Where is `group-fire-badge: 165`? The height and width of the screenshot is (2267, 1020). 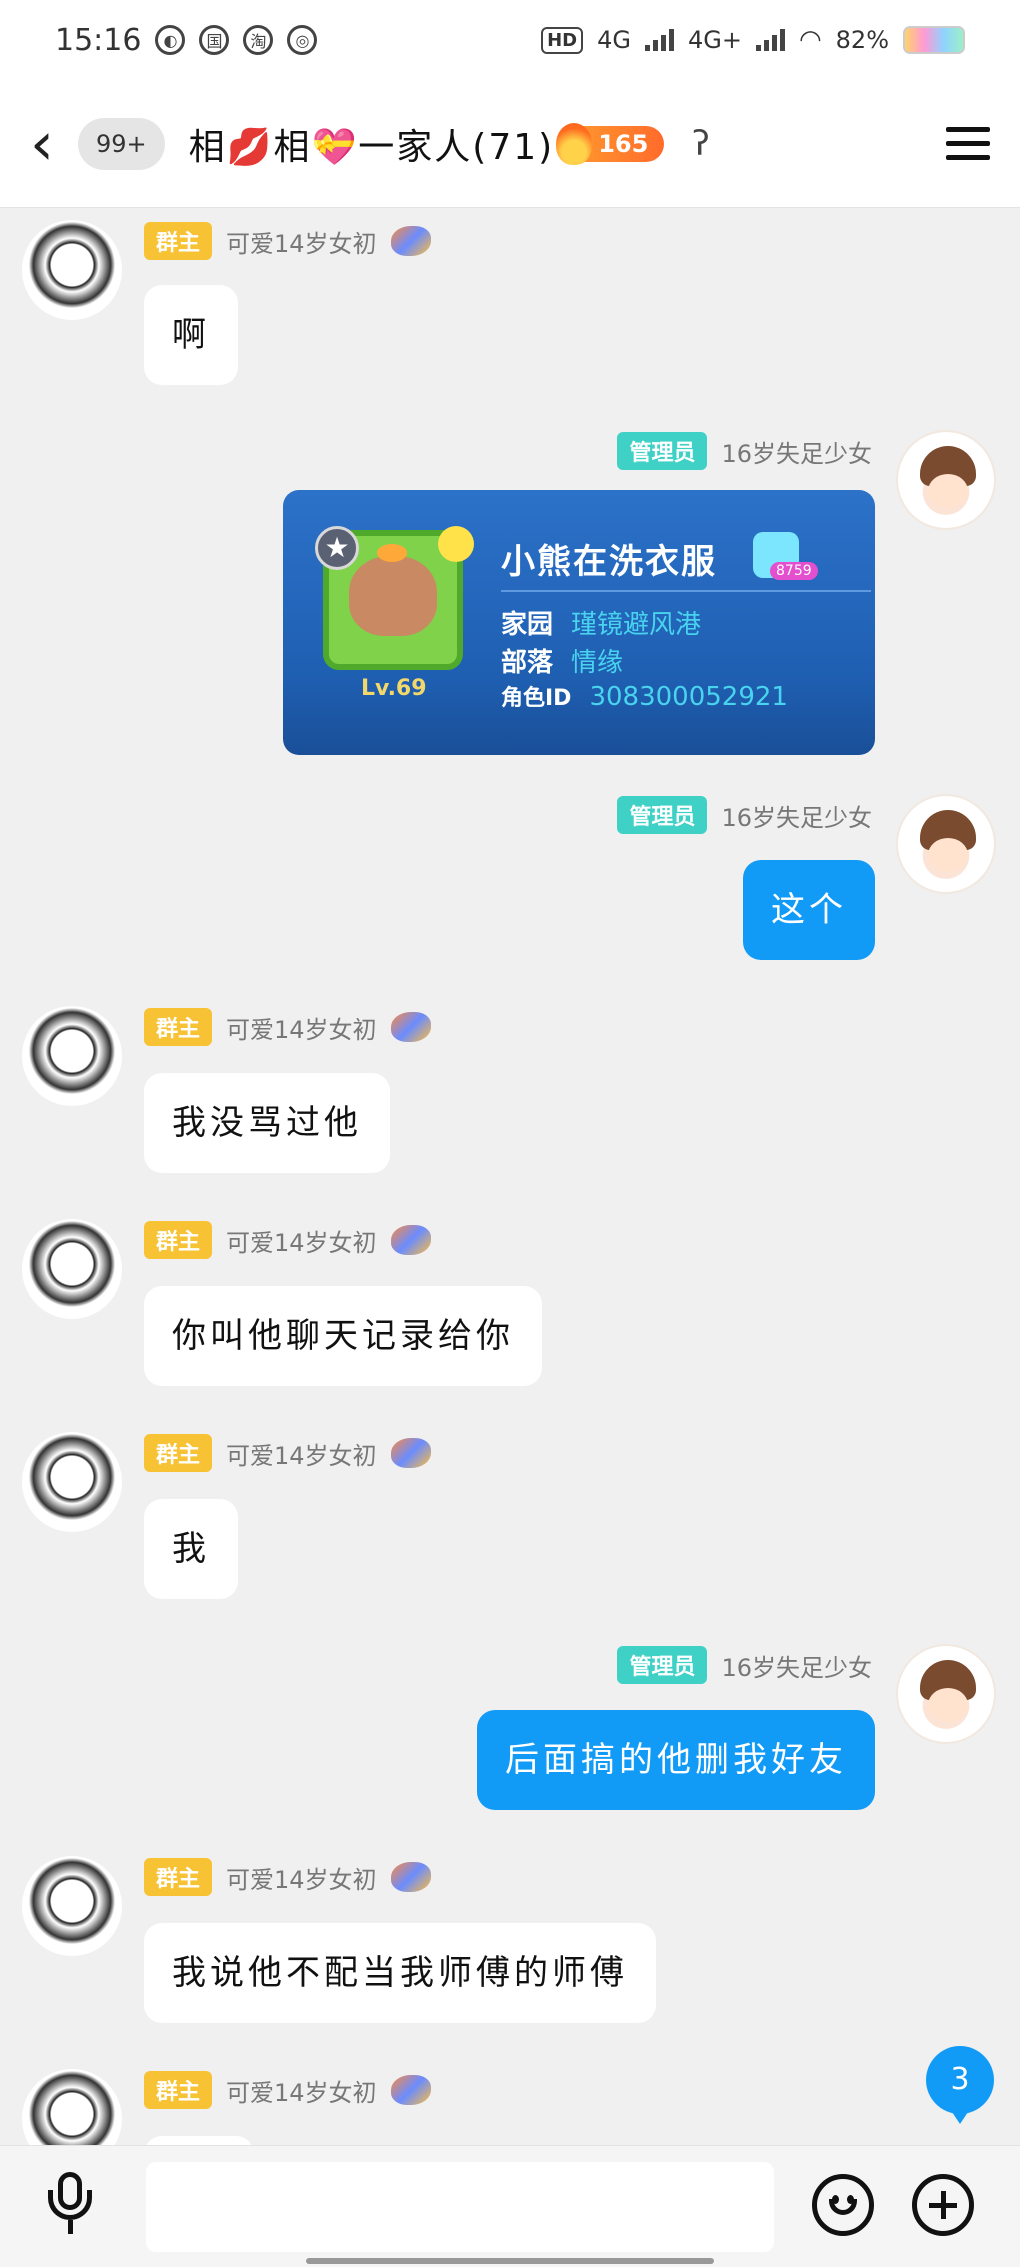 group-fire-badge: 165 is located at coordinates (610, 143).